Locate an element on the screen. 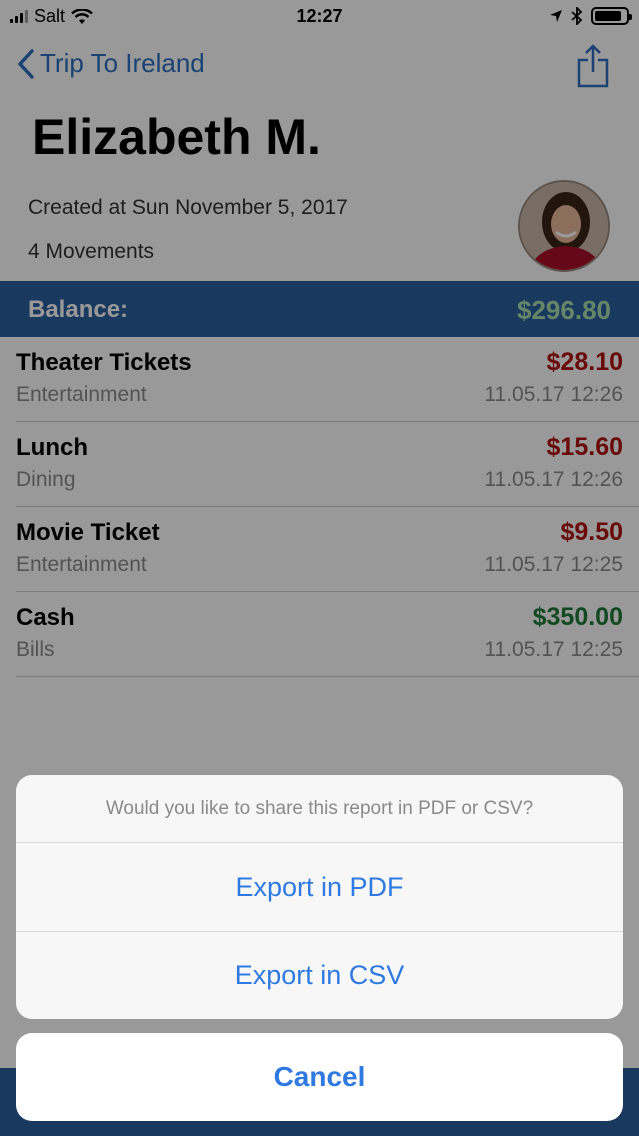 This screenshot has height=1136, width=639. export-pdf-button: Export in PDF is located at coordinates (319, 887).